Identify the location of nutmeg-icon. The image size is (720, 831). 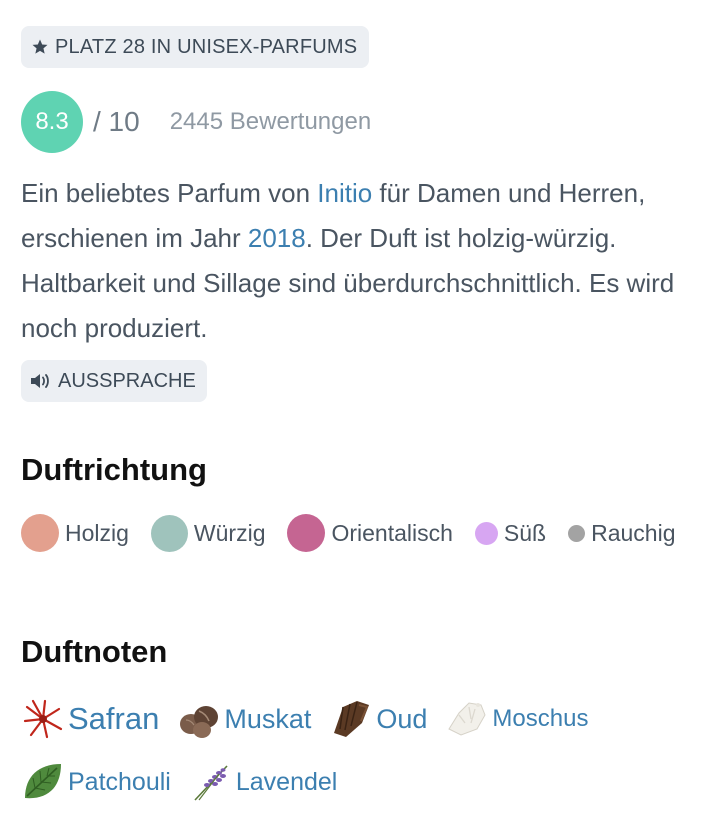
(199, 722).